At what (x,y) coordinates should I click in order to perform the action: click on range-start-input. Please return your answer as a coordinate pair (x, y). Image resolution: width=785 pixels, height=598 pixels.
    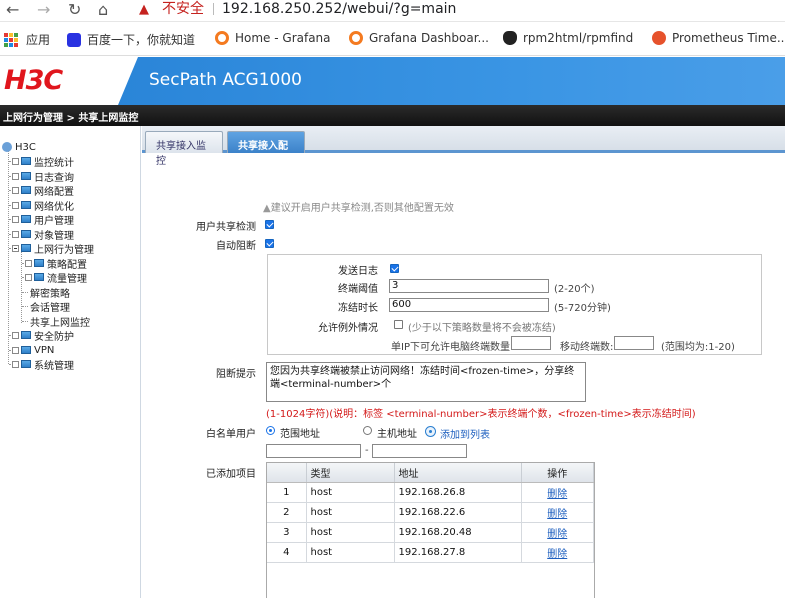
    Looking at the image, I should click on (313, 451).